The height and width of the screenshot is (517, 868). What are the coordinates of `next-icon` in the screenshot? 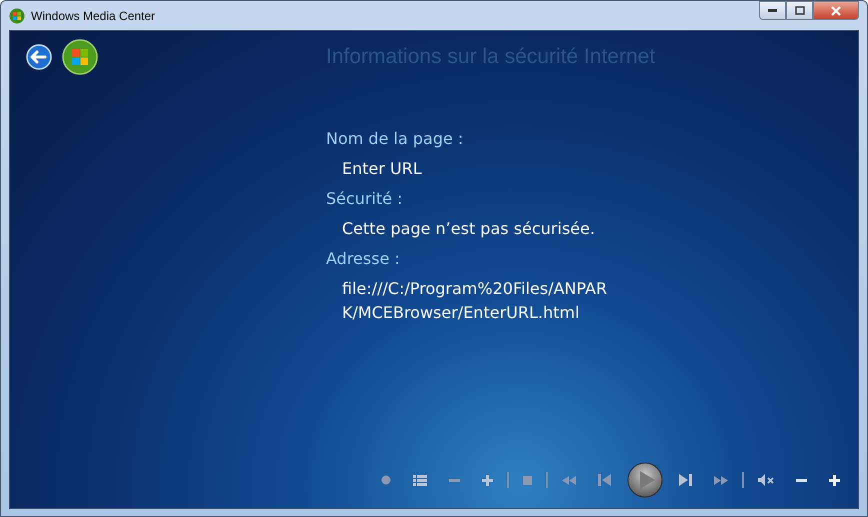 It's located at (685, 480).